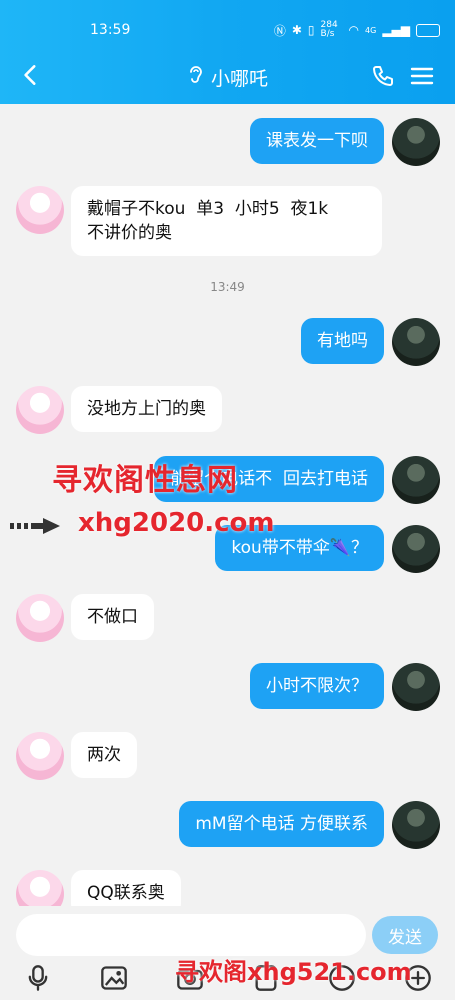  I want to click on message-bubble-received: 两次, so click(104, 755).